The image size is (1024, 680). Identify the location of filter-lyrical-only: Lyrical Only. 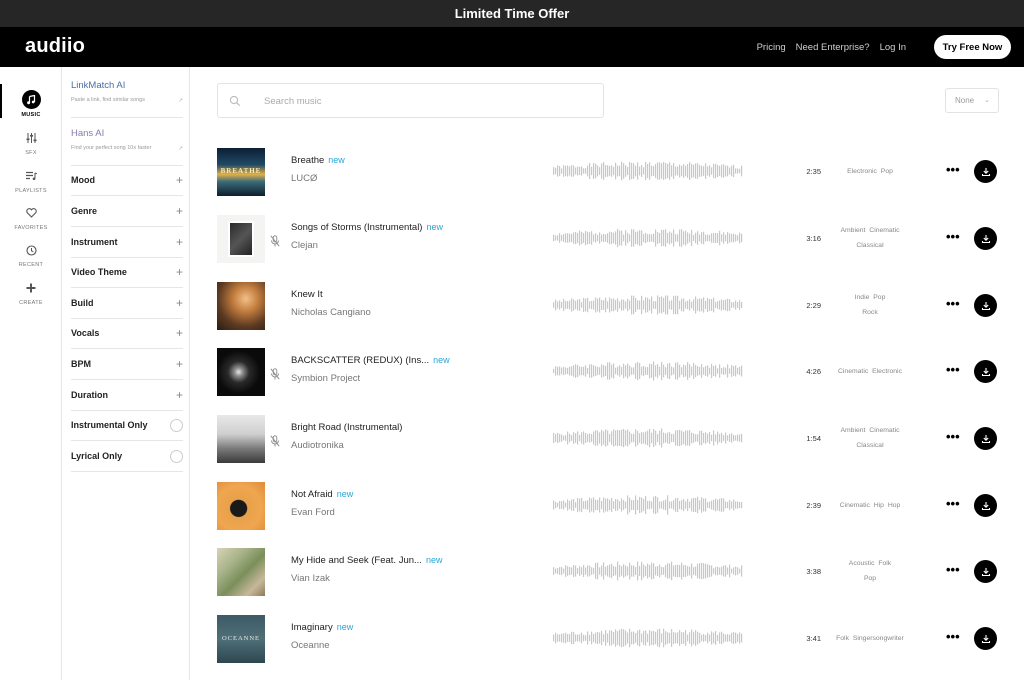
(127, 456).